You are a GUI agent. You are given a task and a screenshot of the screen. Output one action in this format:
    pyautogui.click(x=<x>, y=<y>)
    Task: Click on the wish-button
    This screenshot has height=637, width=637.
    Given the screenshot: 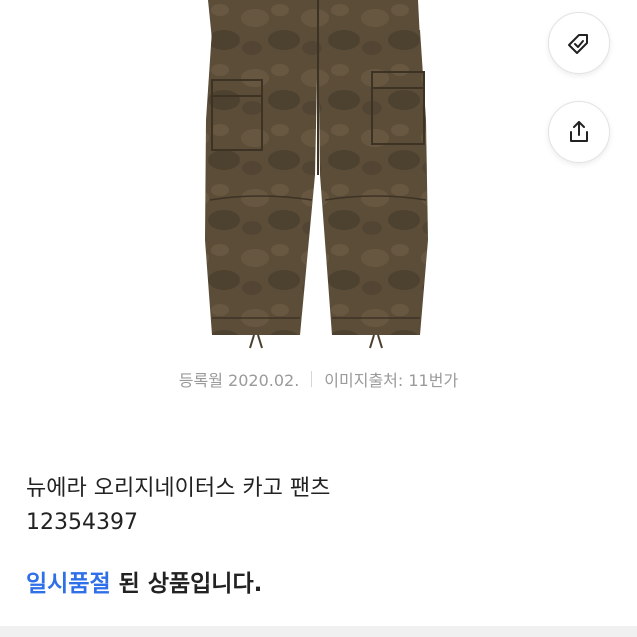 What is the action you would take?
    pyautogui.click(x=579, y=43)
    